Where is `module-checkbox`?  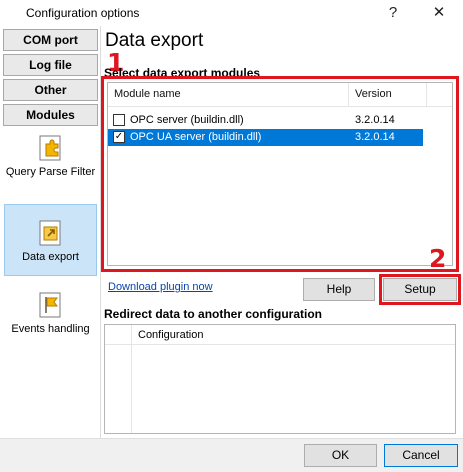
module-checkbox is located at coordinates (119, 120).